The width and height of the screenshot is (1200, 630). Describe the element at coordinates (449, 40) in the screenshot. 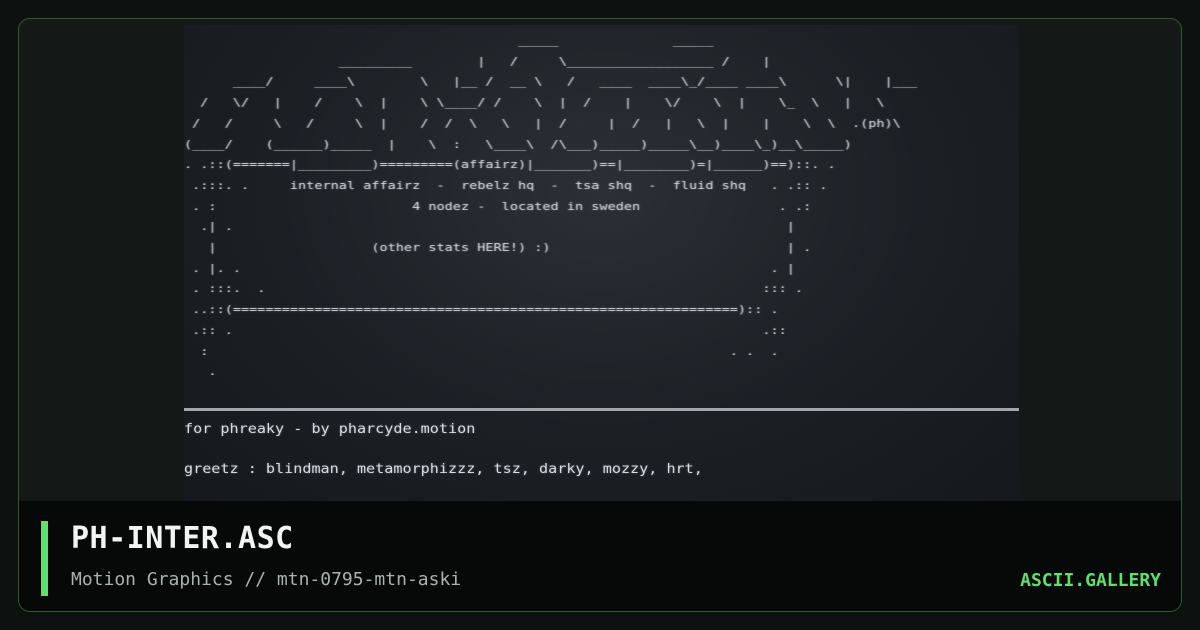

I see `ascii-art-line: _____ _____` at that location.